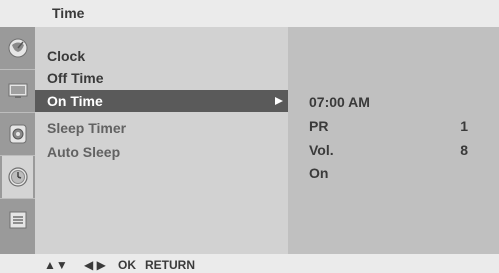 The width and height of the screenshot is (499, 273). Describe the element at coordinates (393, 150) in the screenshot. I see `on-time-volume-row: Vol. 8` at that location.